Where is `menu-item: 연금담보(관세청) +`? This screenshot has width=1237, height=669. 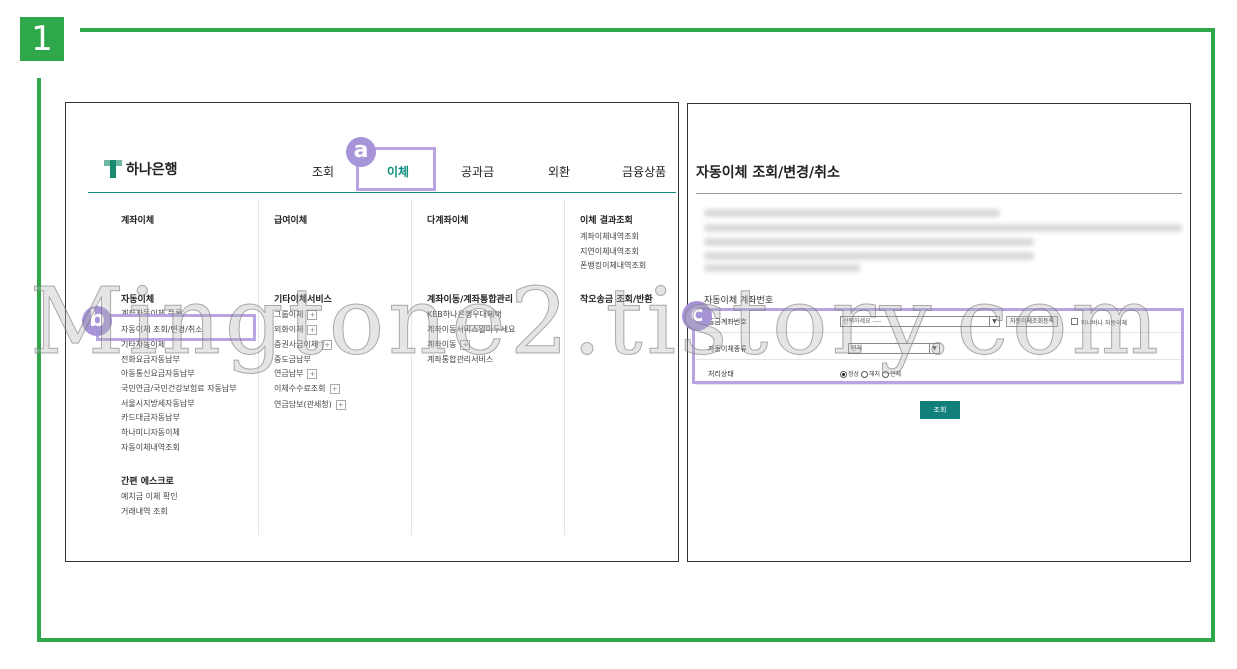 menu-item: 연금담보(관세청) + is located at coordinates (310, 404).